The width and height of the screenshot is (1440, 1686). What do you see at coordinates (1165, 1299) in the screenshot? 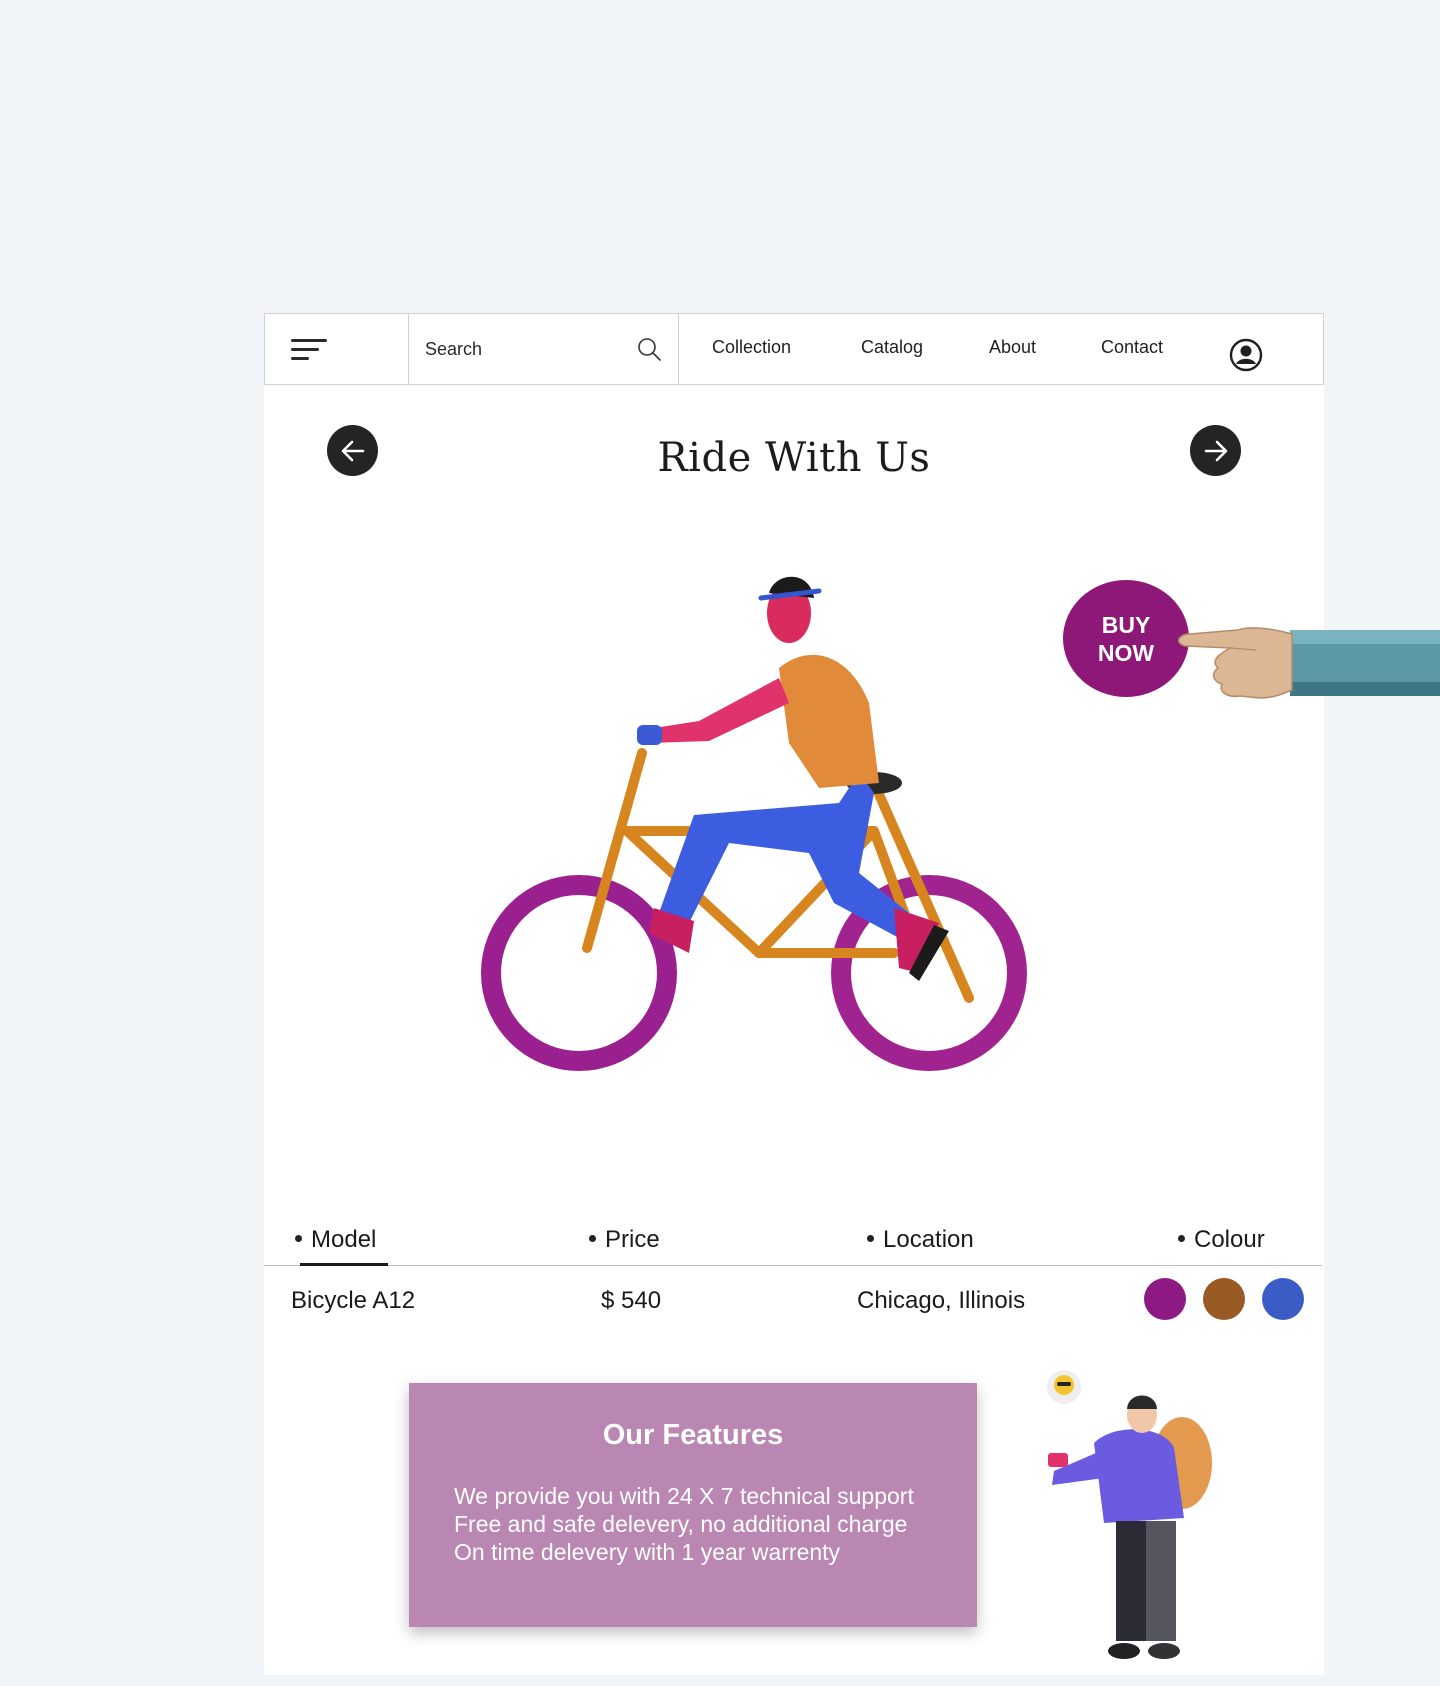
I see `colour-swatch-purple` at bounding box center [1165, 1299].